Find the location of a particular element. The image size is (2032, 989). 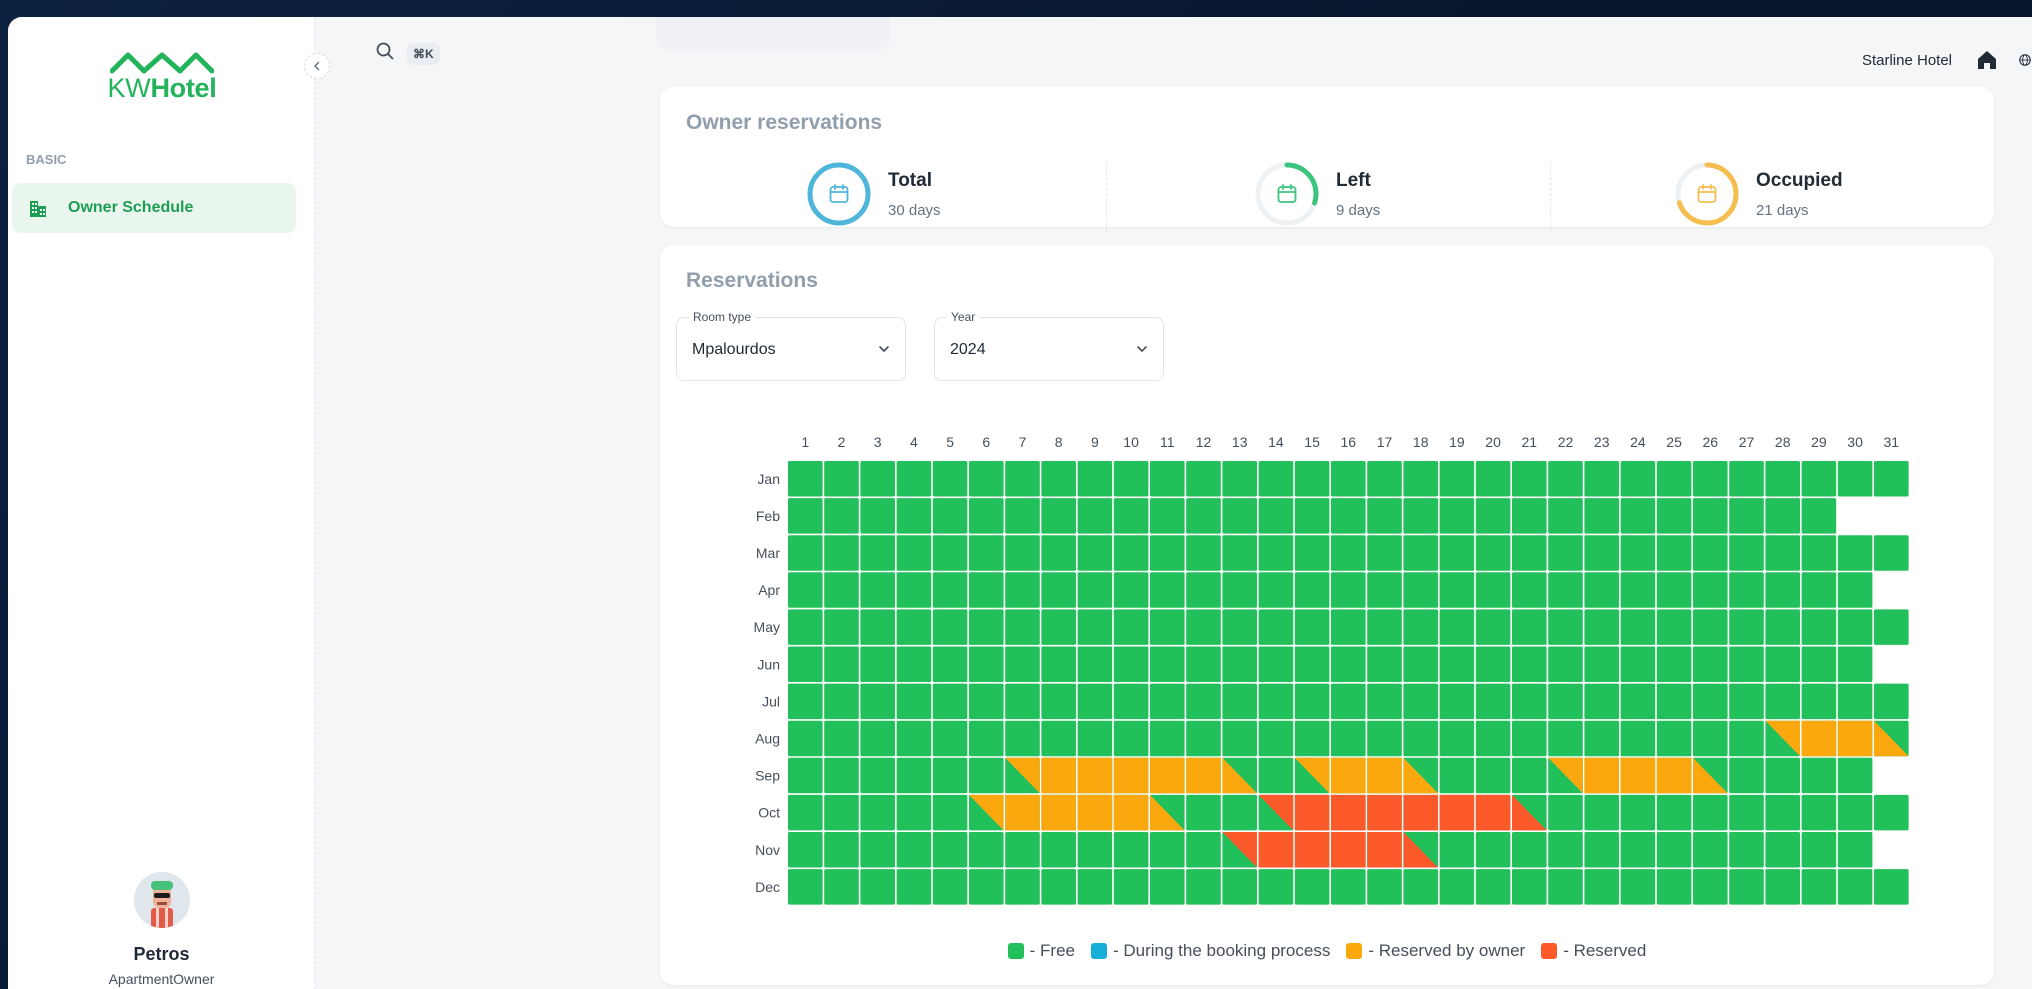

sidebar-item-owner-schedule: Owner Schedule is located at coordinates (154, 208).